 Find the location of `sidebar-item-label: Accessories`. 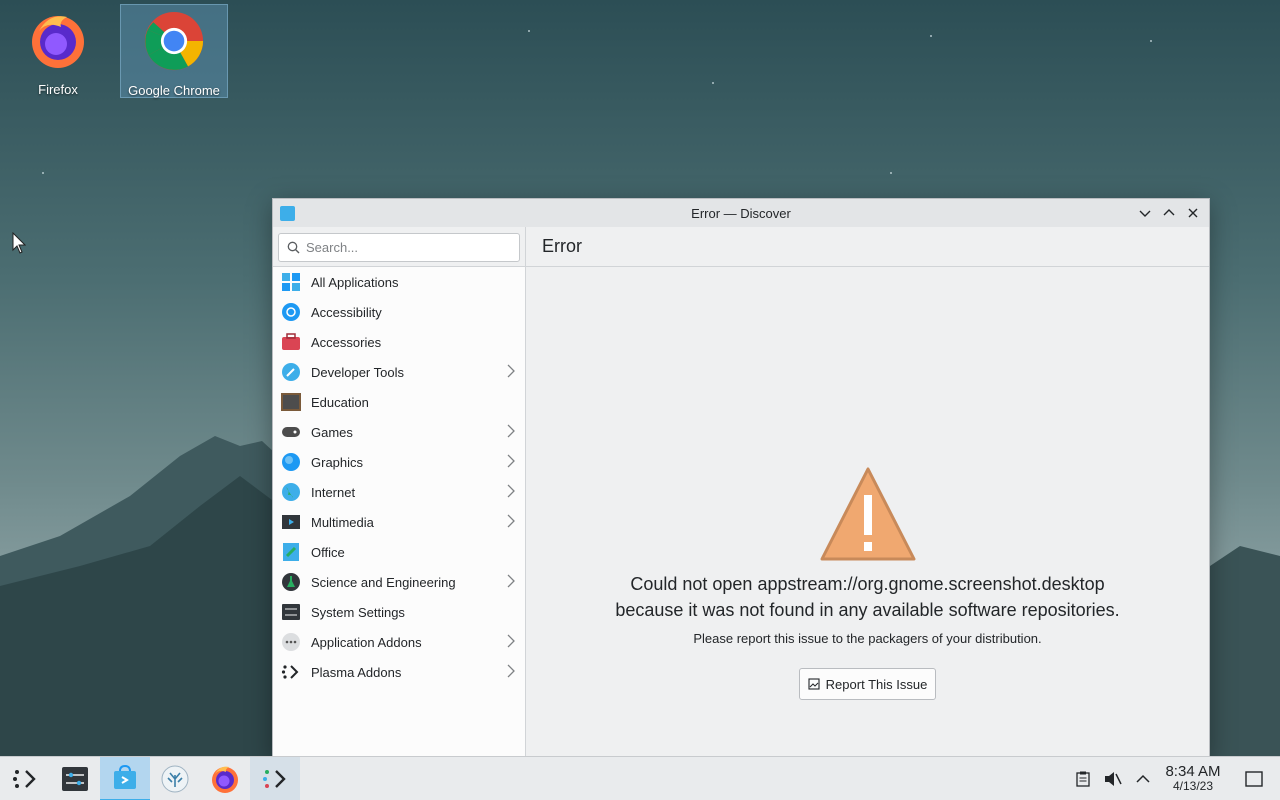

sidebar-item-label: Accessories is located at coordinates (346, 342).